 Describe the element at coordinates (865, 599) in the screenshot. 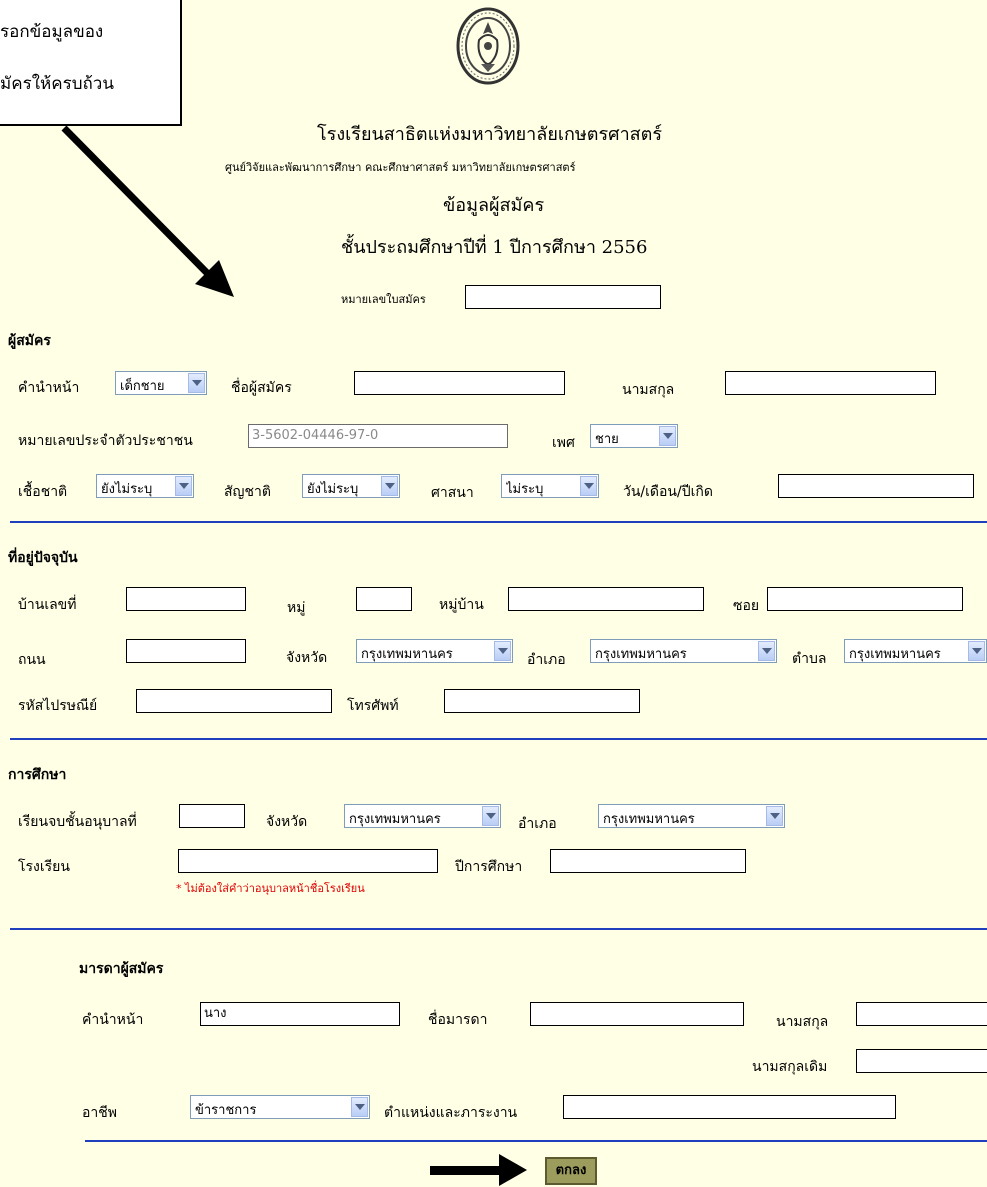

I see `soi-input` at that location.